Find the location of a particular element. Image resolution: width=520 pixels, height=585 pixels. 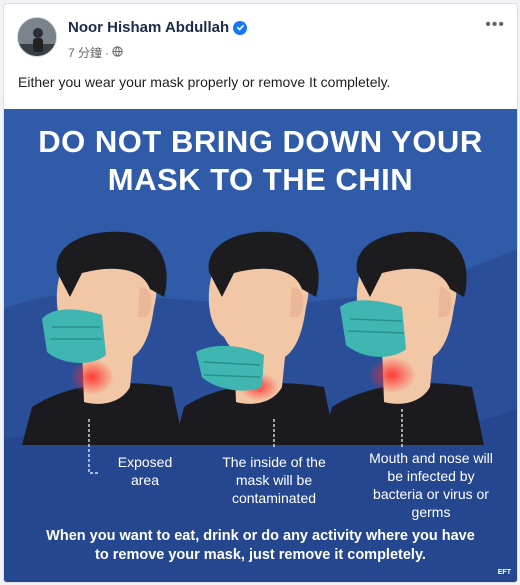

globe-icon is located at coordinates (117, 52).